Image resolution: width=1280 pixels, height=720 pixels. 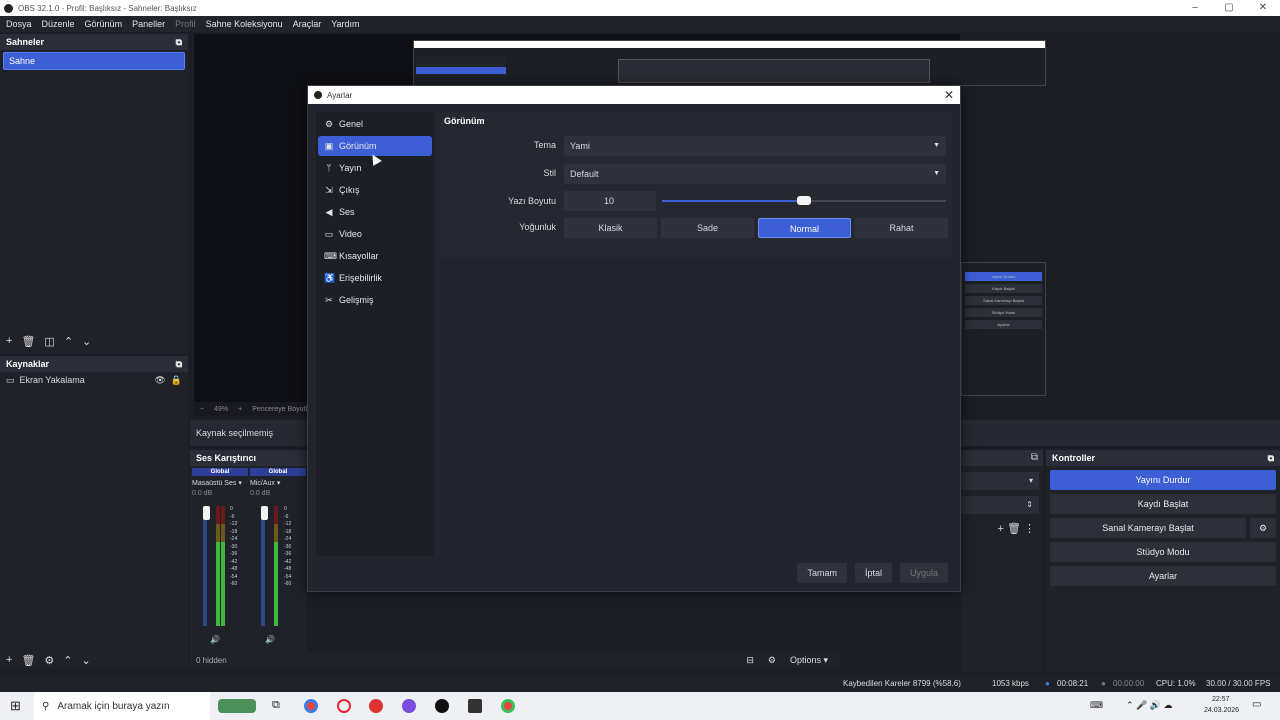 I want to click on settings-button: Ayarlar, so click(x=1163, y=576).